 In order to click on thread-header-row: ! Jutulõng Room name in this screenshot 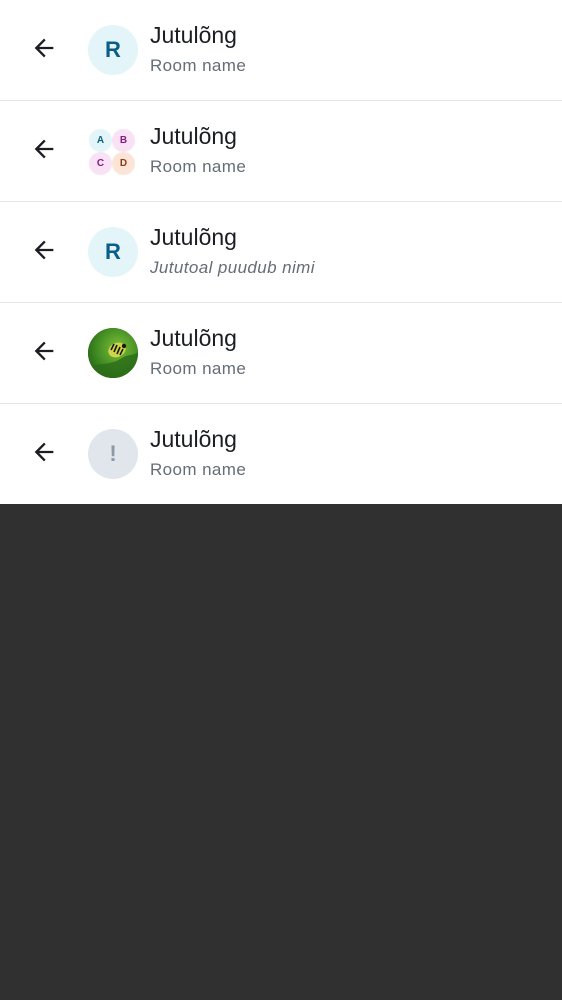, I will do `click(281, 454)`.